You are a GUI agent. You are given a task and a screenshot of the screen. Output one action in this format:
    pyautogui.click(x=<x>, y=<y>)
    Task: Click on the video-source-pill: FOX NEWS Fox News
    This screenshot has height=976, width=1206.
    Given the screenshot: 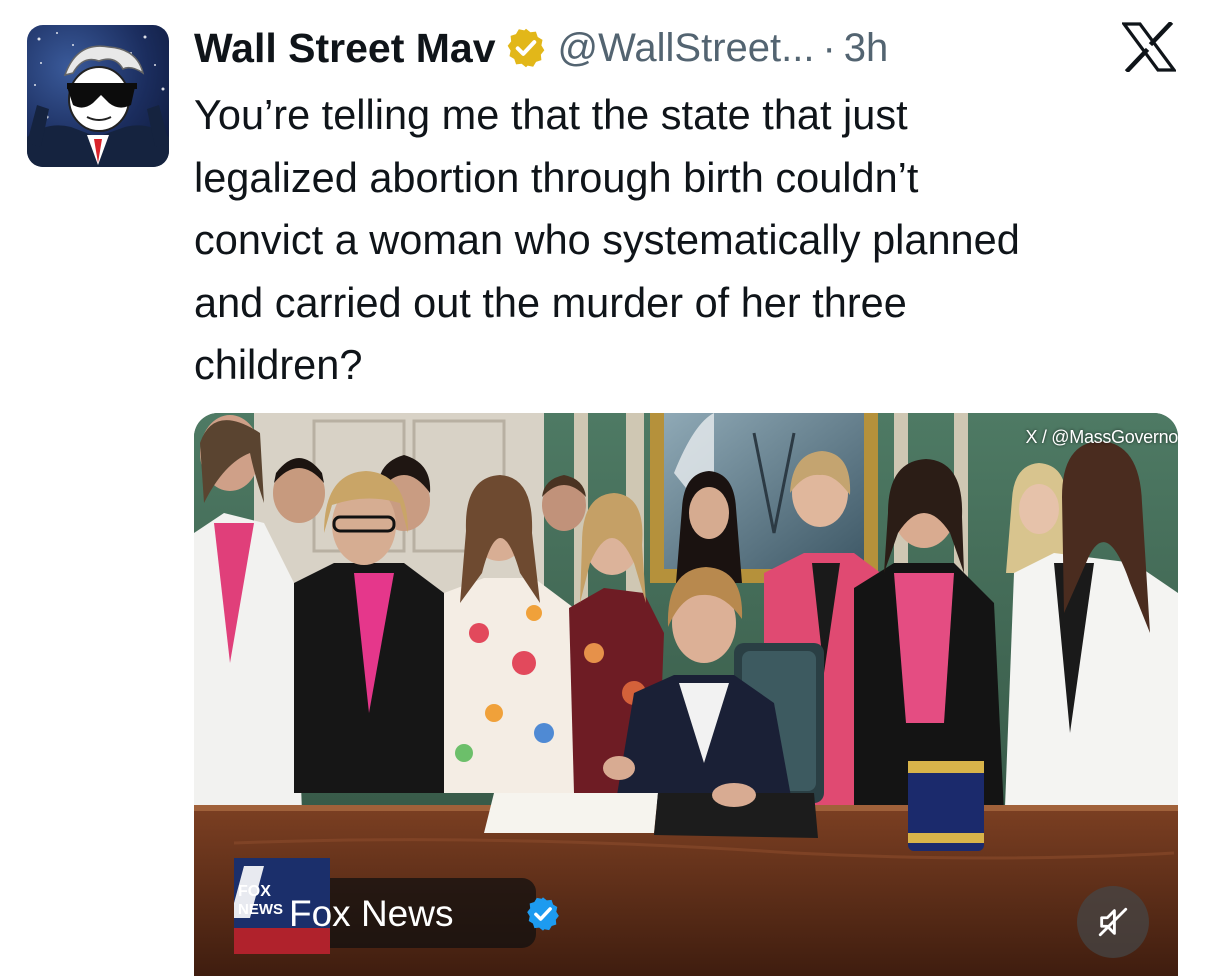 What is the action you would take?
    pyautogui.click(x=396, y=906)
    